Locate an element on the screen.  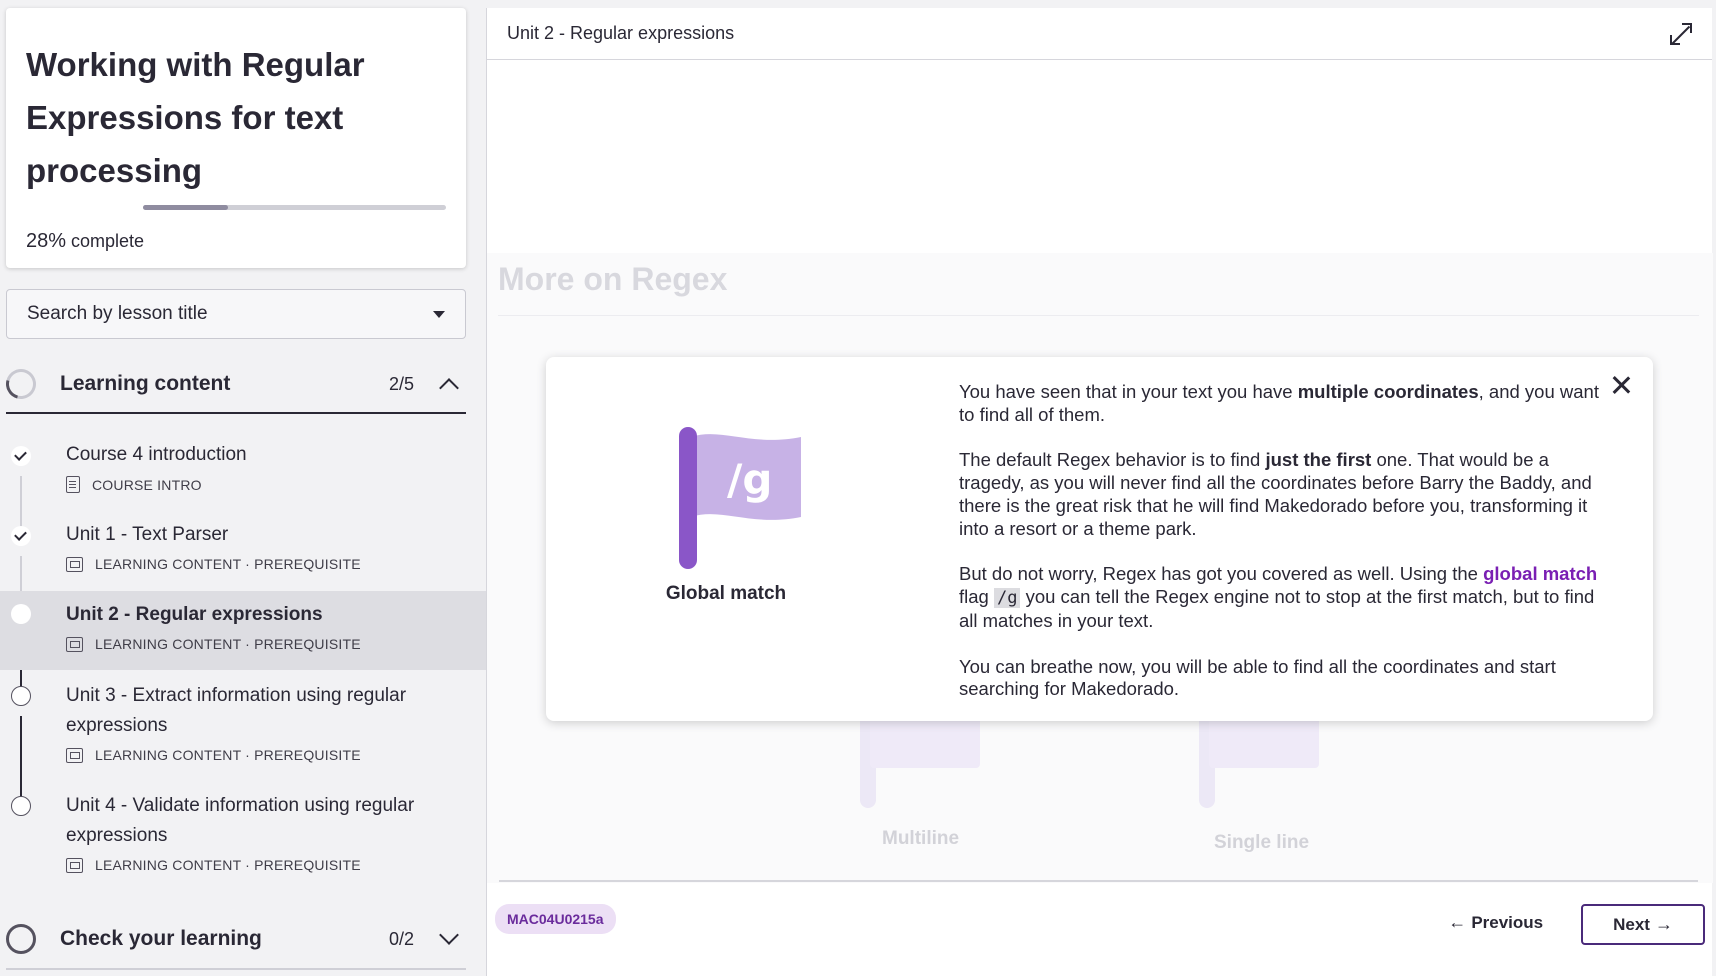
lesson-header-title: Unit 2 - Regular expressions is located at coordinates (621, 33).